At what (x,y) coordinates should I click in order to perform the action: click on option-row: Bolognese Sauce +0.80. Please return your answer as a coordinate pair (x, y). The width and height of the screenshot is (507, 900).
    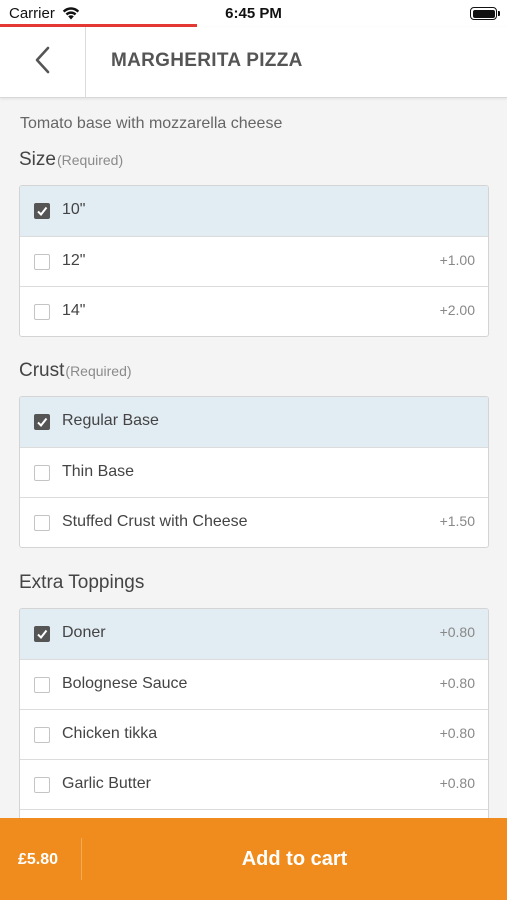
    Looking at the image, I should click on (254, 684).